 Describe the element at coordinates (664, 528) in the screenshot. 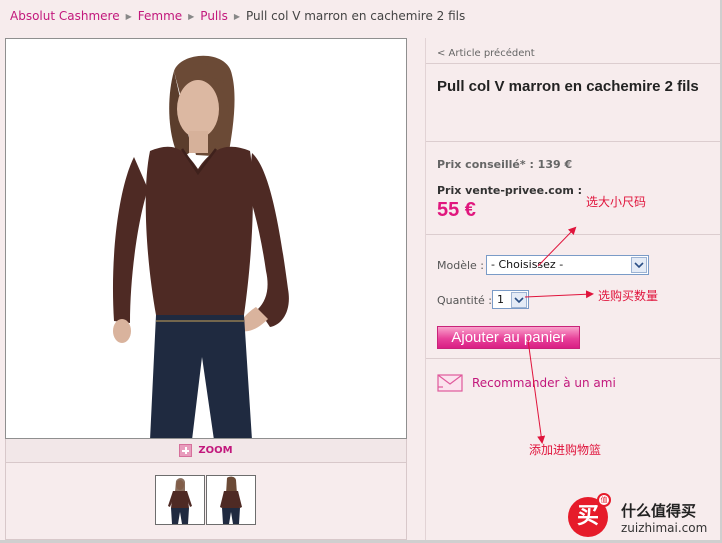

I see `watermark-url: zuizhimai.com` at that location.